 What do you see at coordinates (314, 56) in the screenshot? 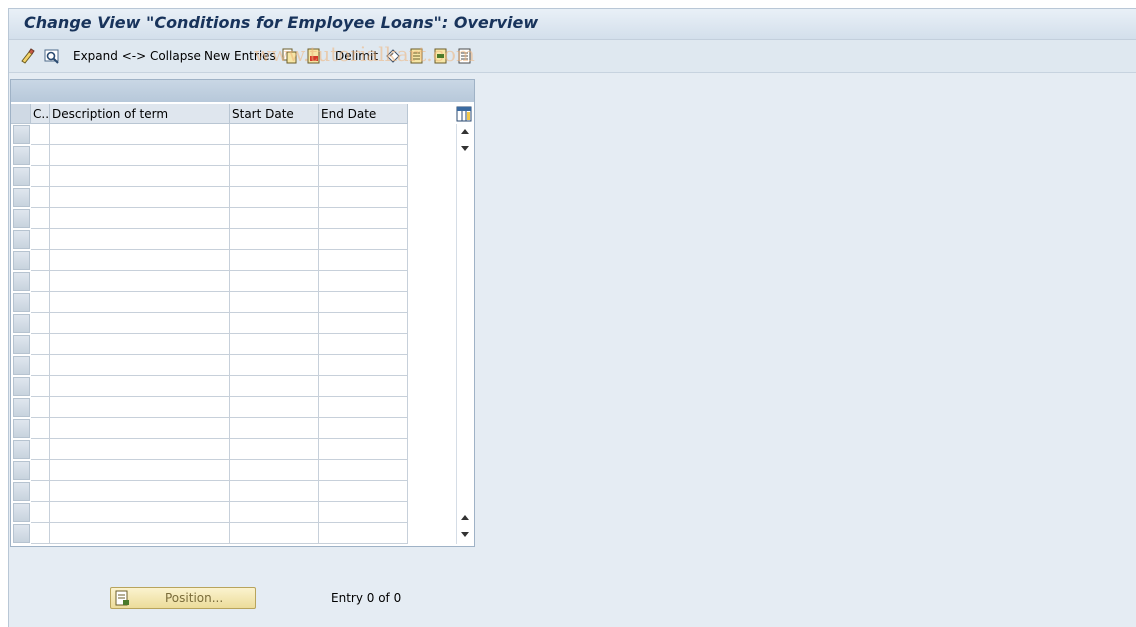
I see `delete-icon` at bounding box center [314, 56].